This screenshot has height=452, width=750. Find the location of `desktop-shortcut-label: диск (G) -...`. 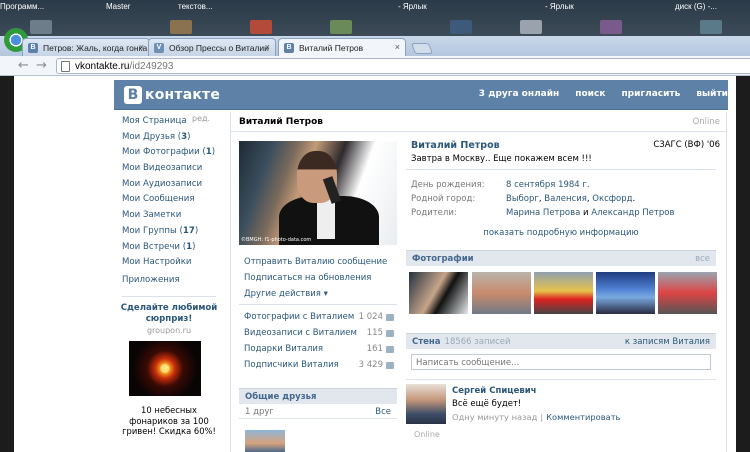

desktop-shortcut-label: диск (G) -... is located at coordinates (696, 6).